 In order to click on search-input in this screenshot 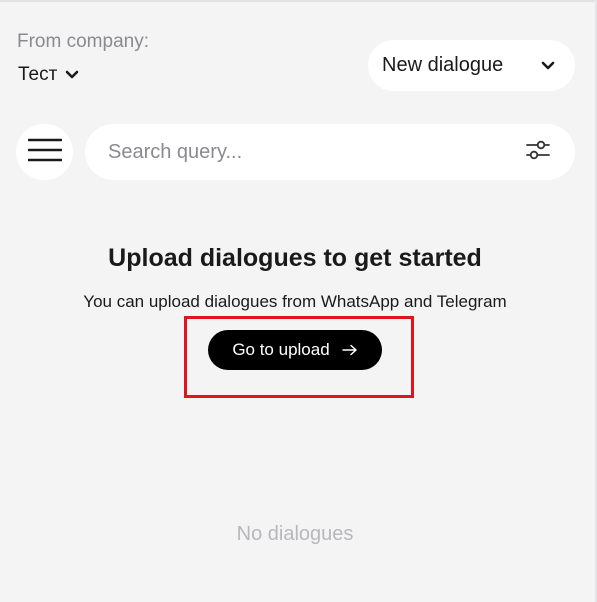, I will do `click(315, 152)`.